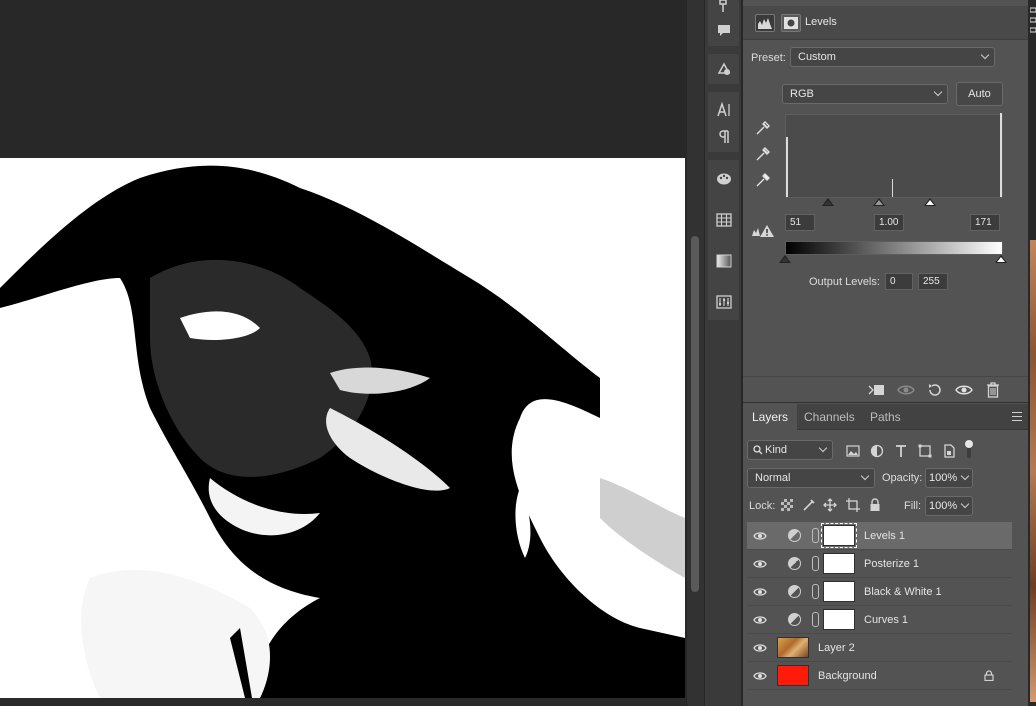  I want to click on scrollbar-thumb, so click(695, 414).